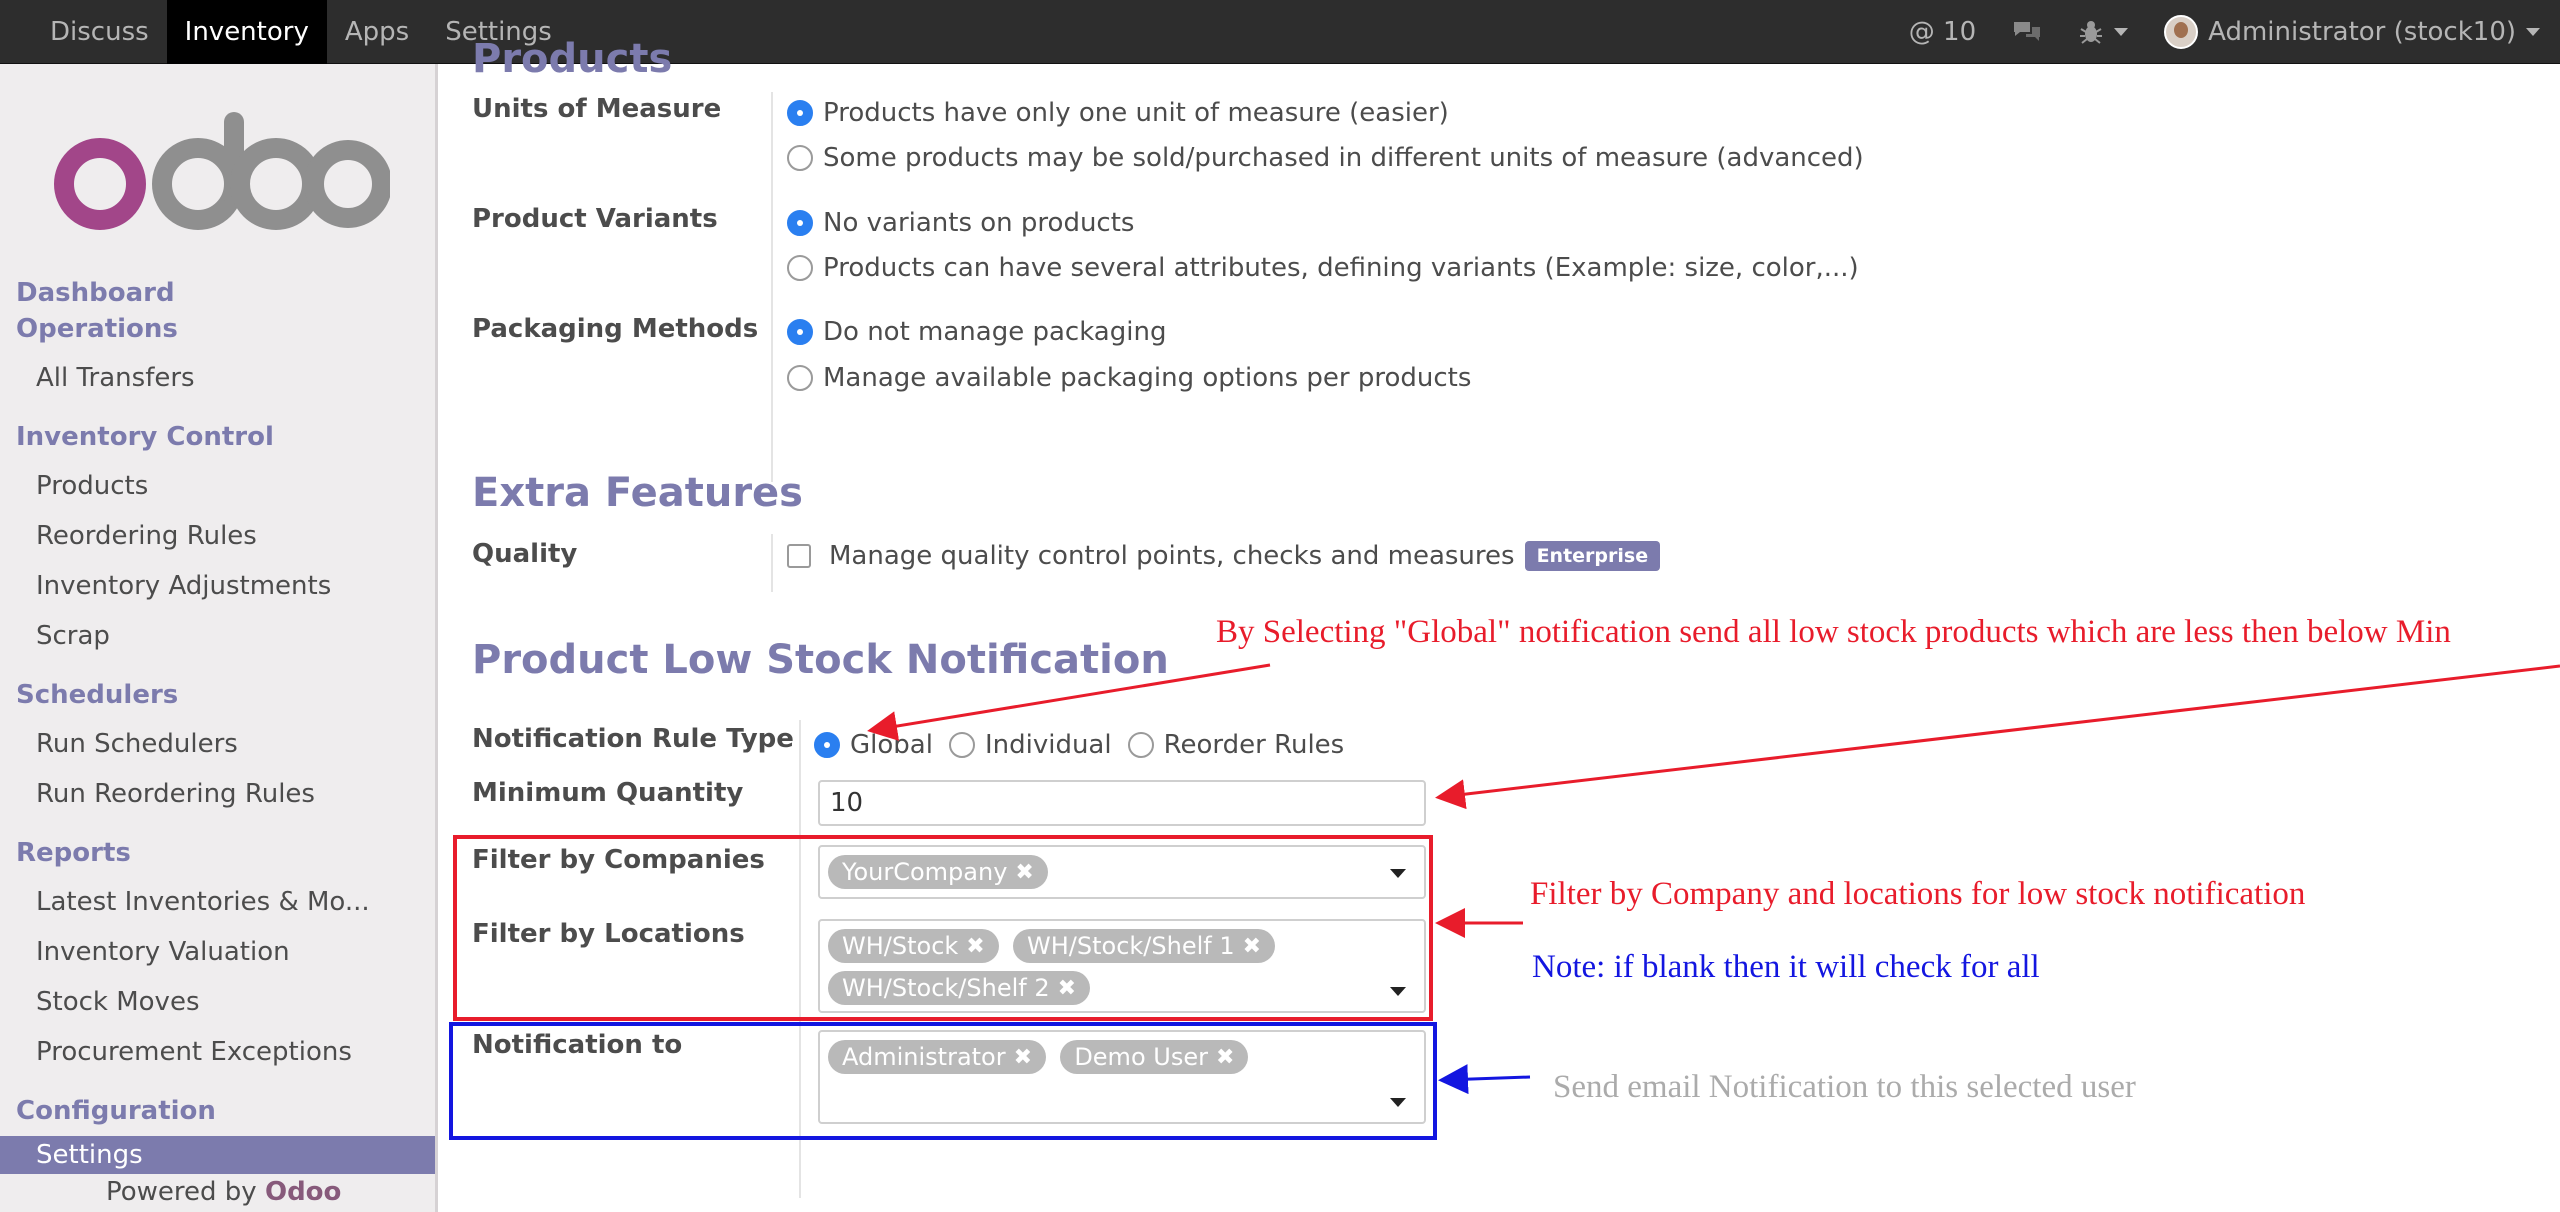  Describe the element at coordinates (73, 636) in the screenshot. I see `sidebar-item-scrap: Scrap` at that location.